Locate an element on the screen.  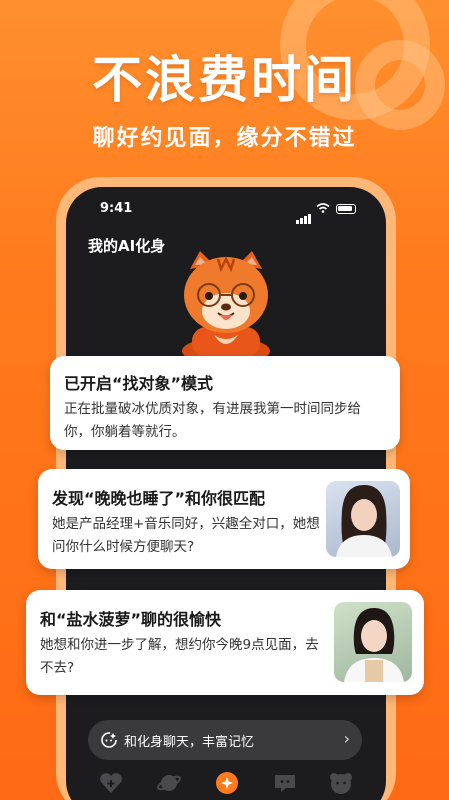
chat-sparkle-icon is located at coordinates (109, 740).